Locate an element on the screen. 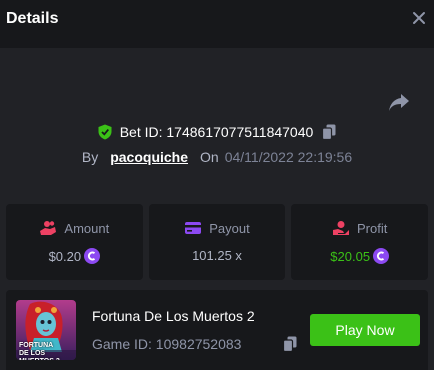  game-thumbnail-logo: FORTUNA DE LOS MUERTOS 2 is located at coordinates (39, 351).